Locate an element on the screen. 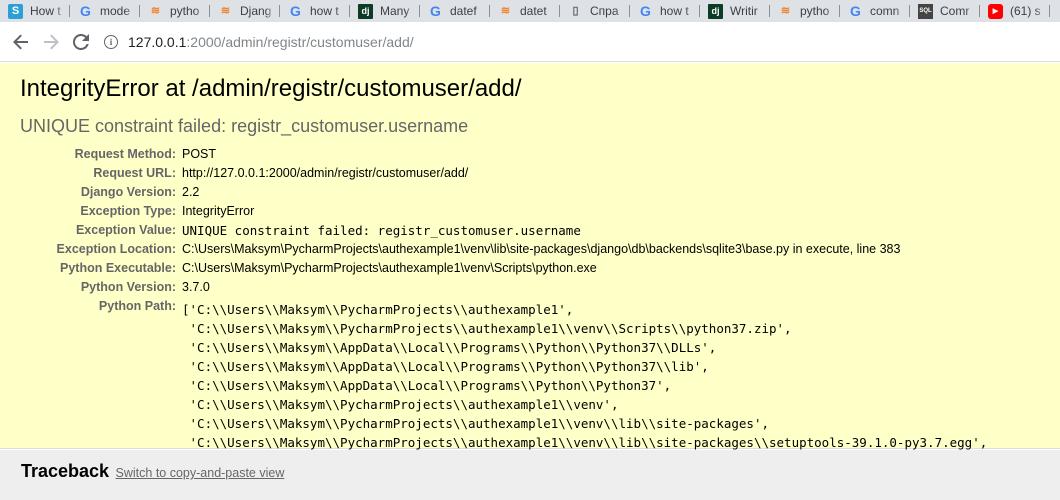 The height and width of the screenshot is (500, 1060). browser-tab: SQL Comr is located at coordinates (945, 11).